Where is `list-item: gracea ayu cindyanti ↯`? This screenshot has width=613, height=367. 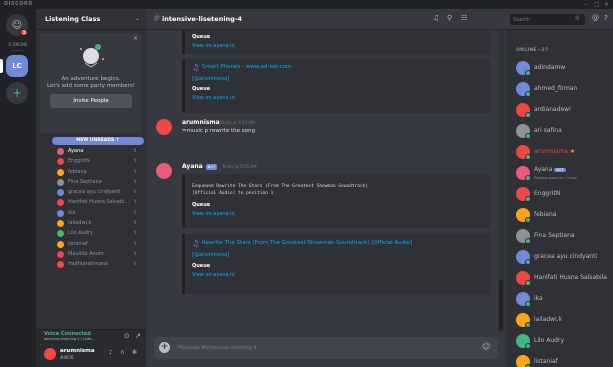 list-item: gracea ayu cindyanti ↯ is located at coordinates (91, 192).